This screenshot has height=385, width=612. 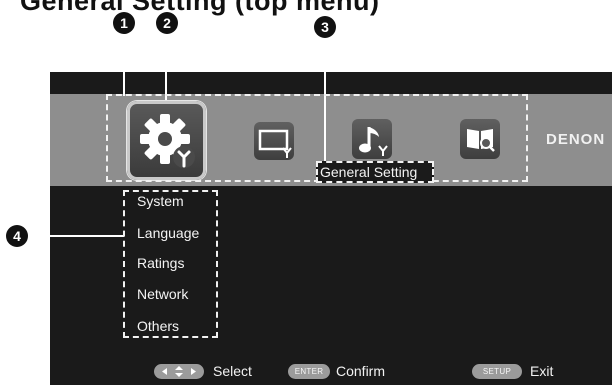 What do you see at coordinates (576, 139) in the screenshot?
I see `brand-logo: DENON` at bounding box center [576, 139].